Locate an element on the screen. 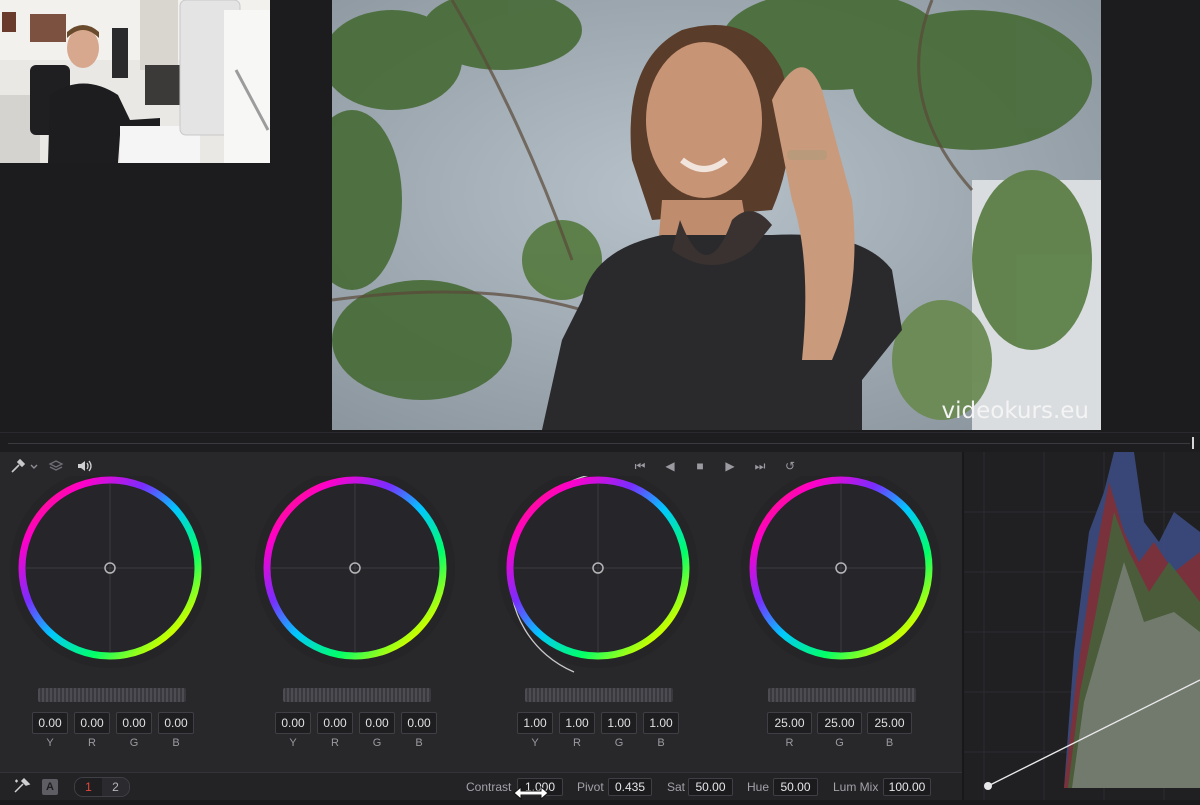 The image size is (1200, 805). chevron-down-icon is located at coordinates (34, 468).